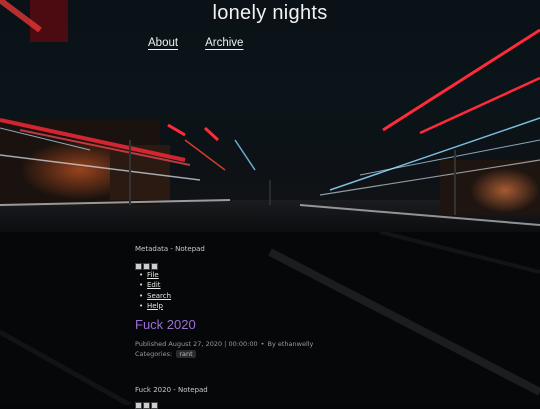 The height and width of the screenshot is (409, 540). Describe the element at coordinates (290, 344) in the screenshot. I see `post-author: By ethanwelly` at that location.